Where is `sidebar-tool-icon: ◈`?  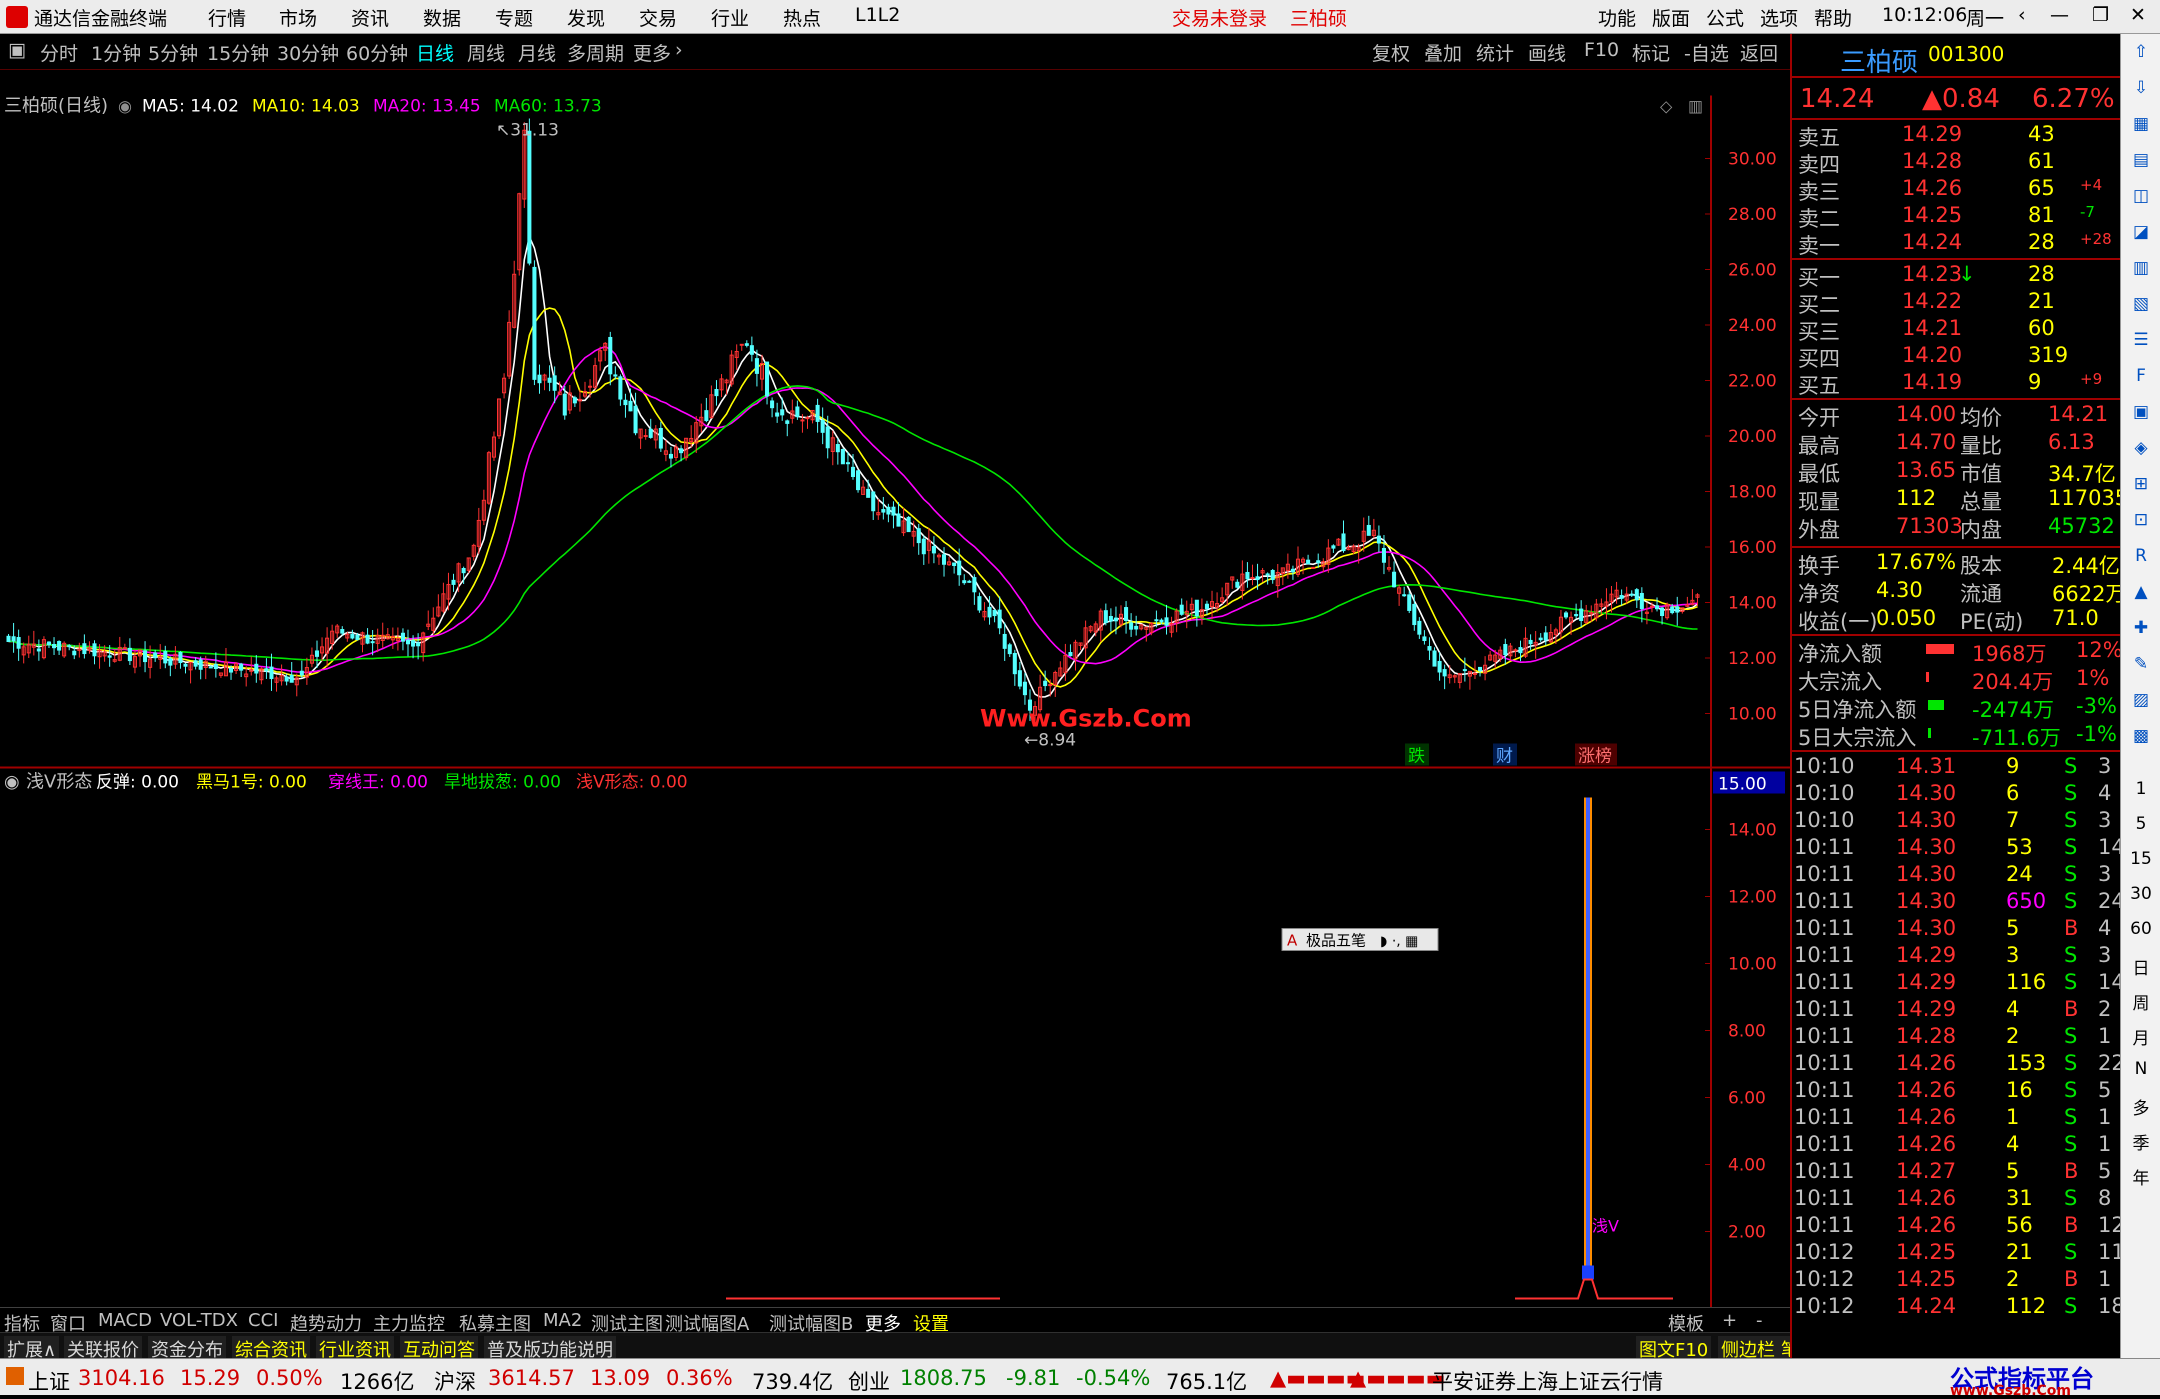
sidebar-tool-icon: ◈ is located at coordinates (2141, 451).